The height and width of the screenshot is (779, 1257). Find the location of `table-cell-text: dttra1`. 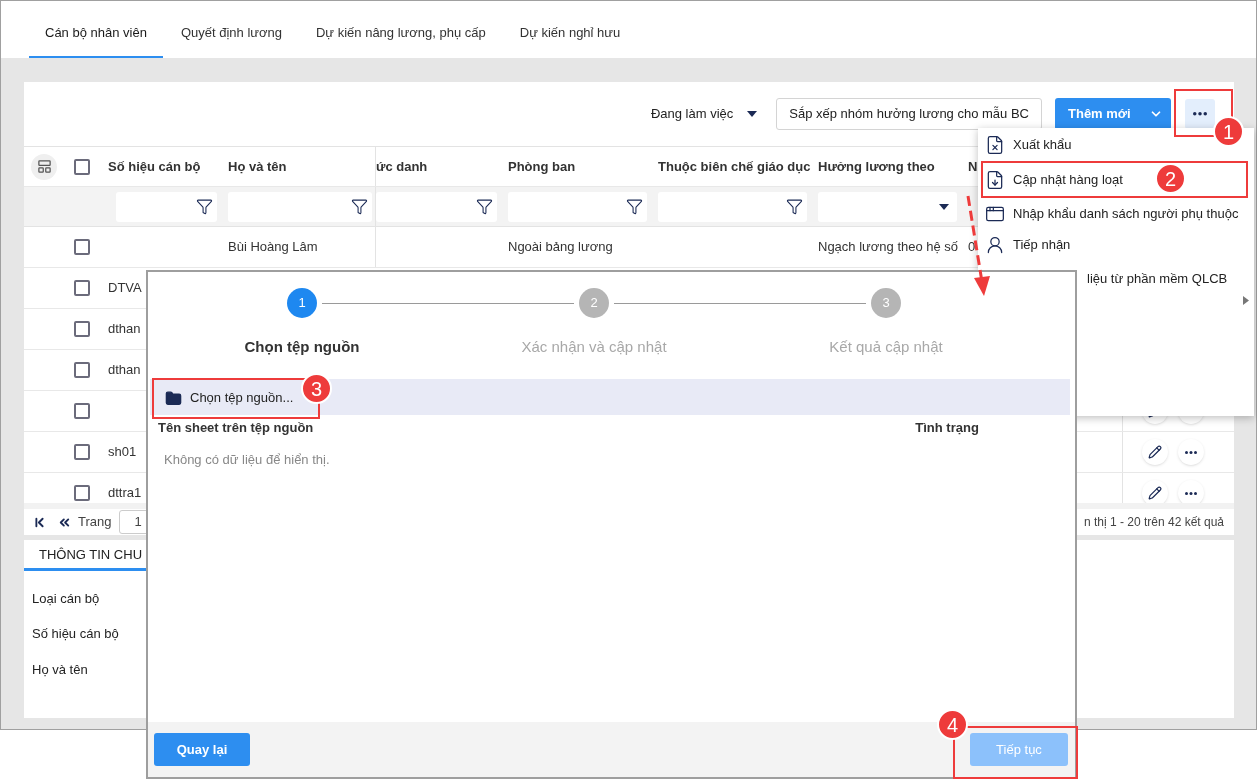

table-cell-text: dttra1 is located at coordinates (125, 493).